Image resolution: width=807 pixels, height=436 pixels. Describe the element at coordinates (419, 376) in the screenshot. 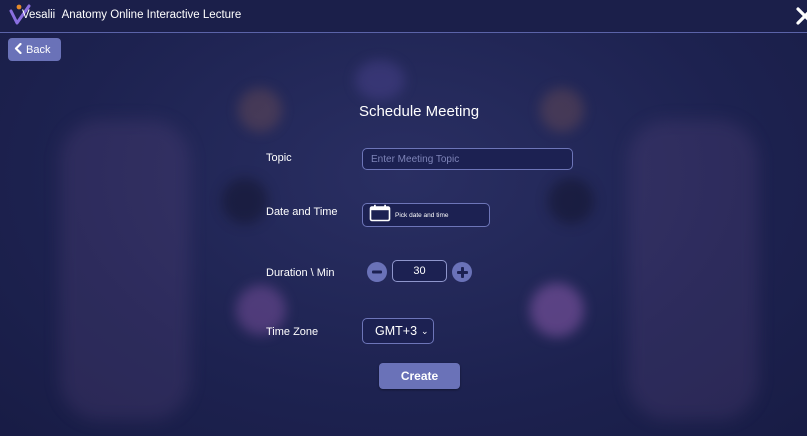

I see `create-button: Create` at that location.